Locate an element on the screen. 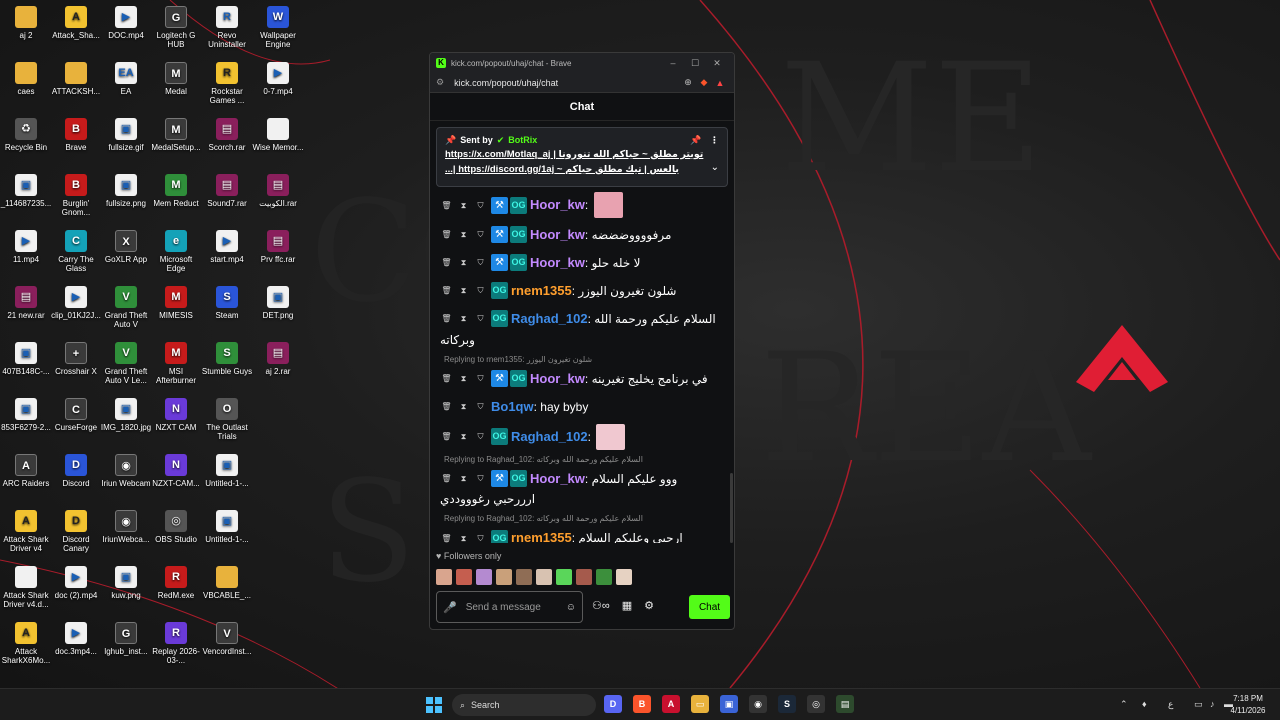 The width and height of the screenshot is (1280, 720). message-input: 🎤 Send a message ☺ is located at coordinates (509, 607).